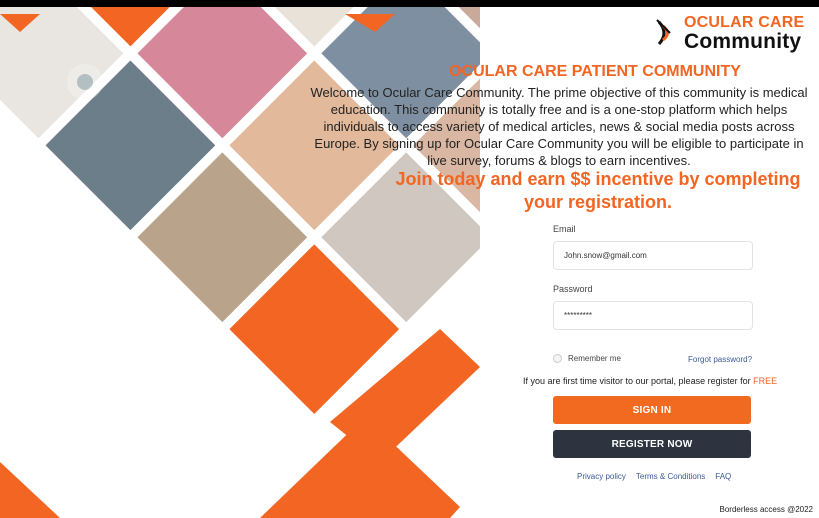  I want to click on password-label: Password, so click(573, 289).